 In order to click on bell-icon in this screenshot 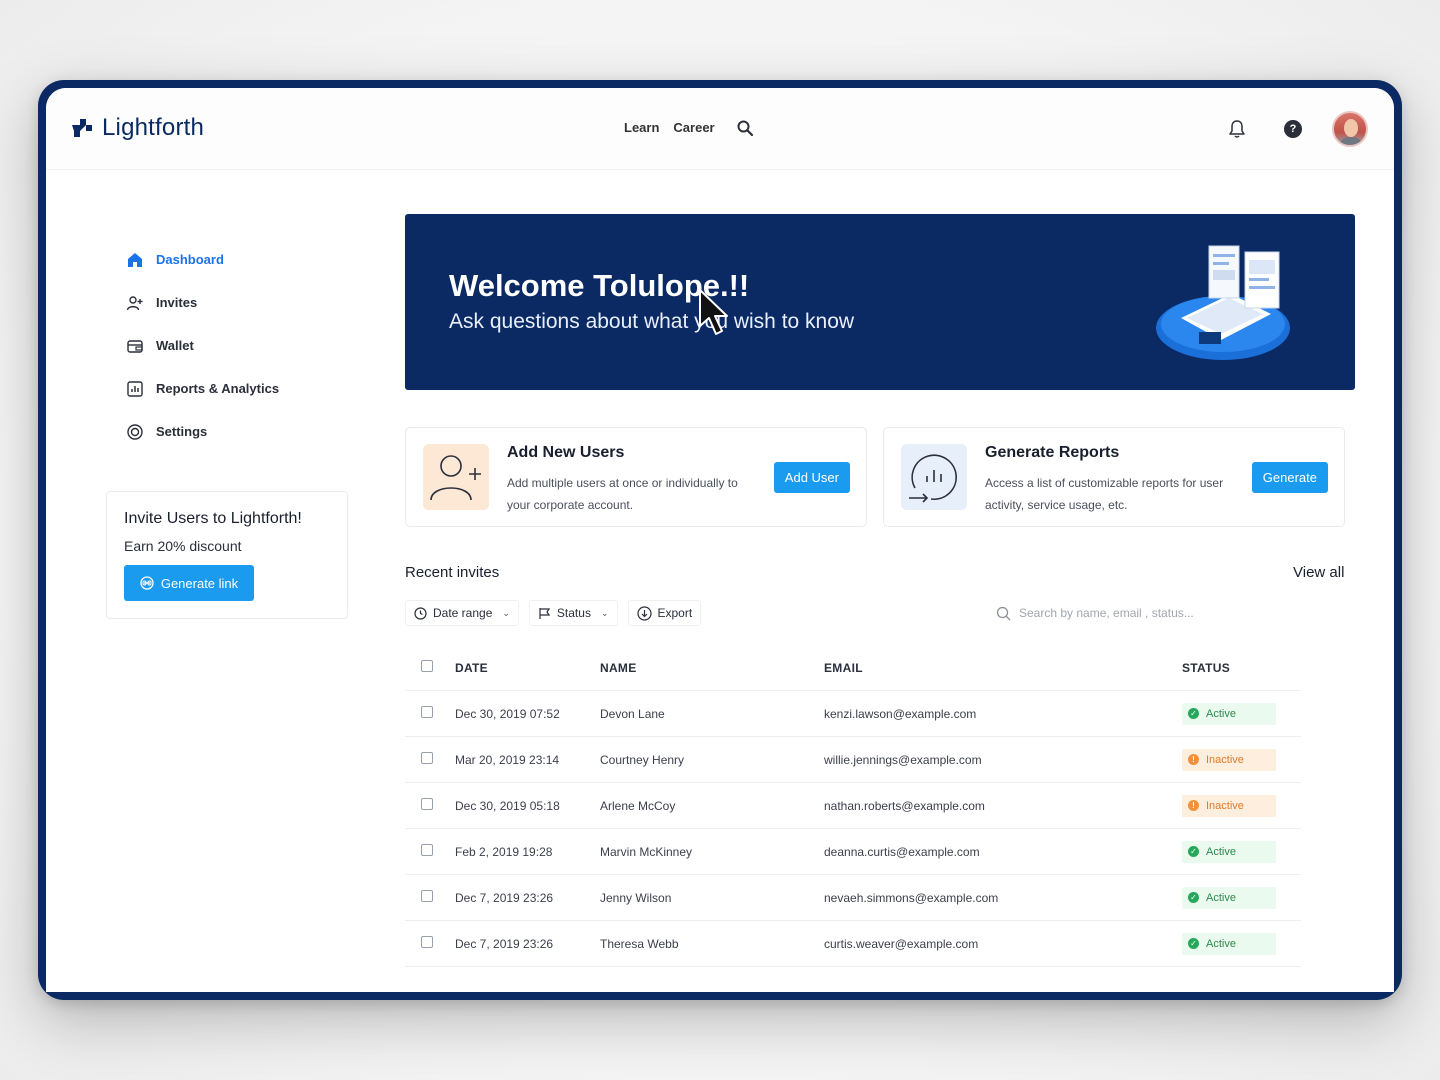, I will do `click(1237, 129)`.